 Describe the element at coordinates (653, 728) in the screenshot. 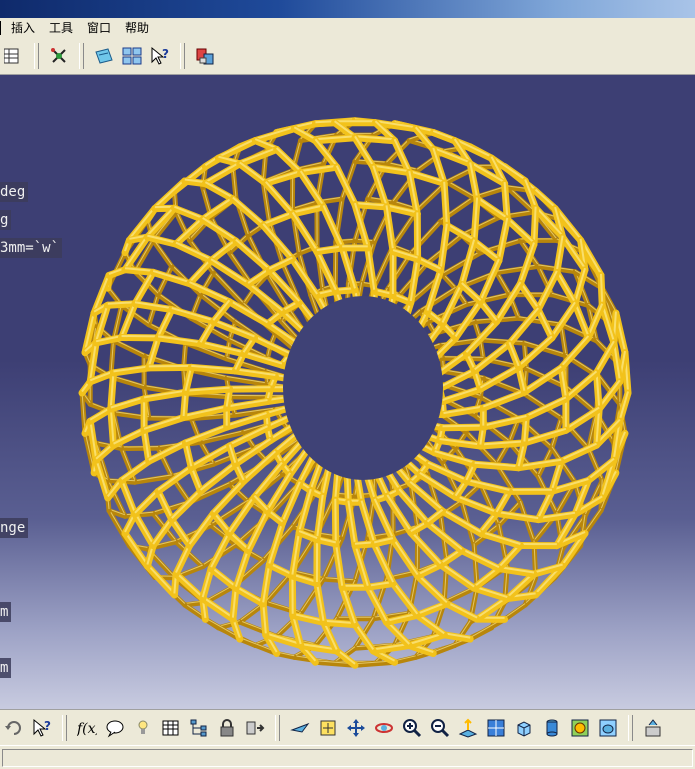

I see `swap-visible-icon` at that location.